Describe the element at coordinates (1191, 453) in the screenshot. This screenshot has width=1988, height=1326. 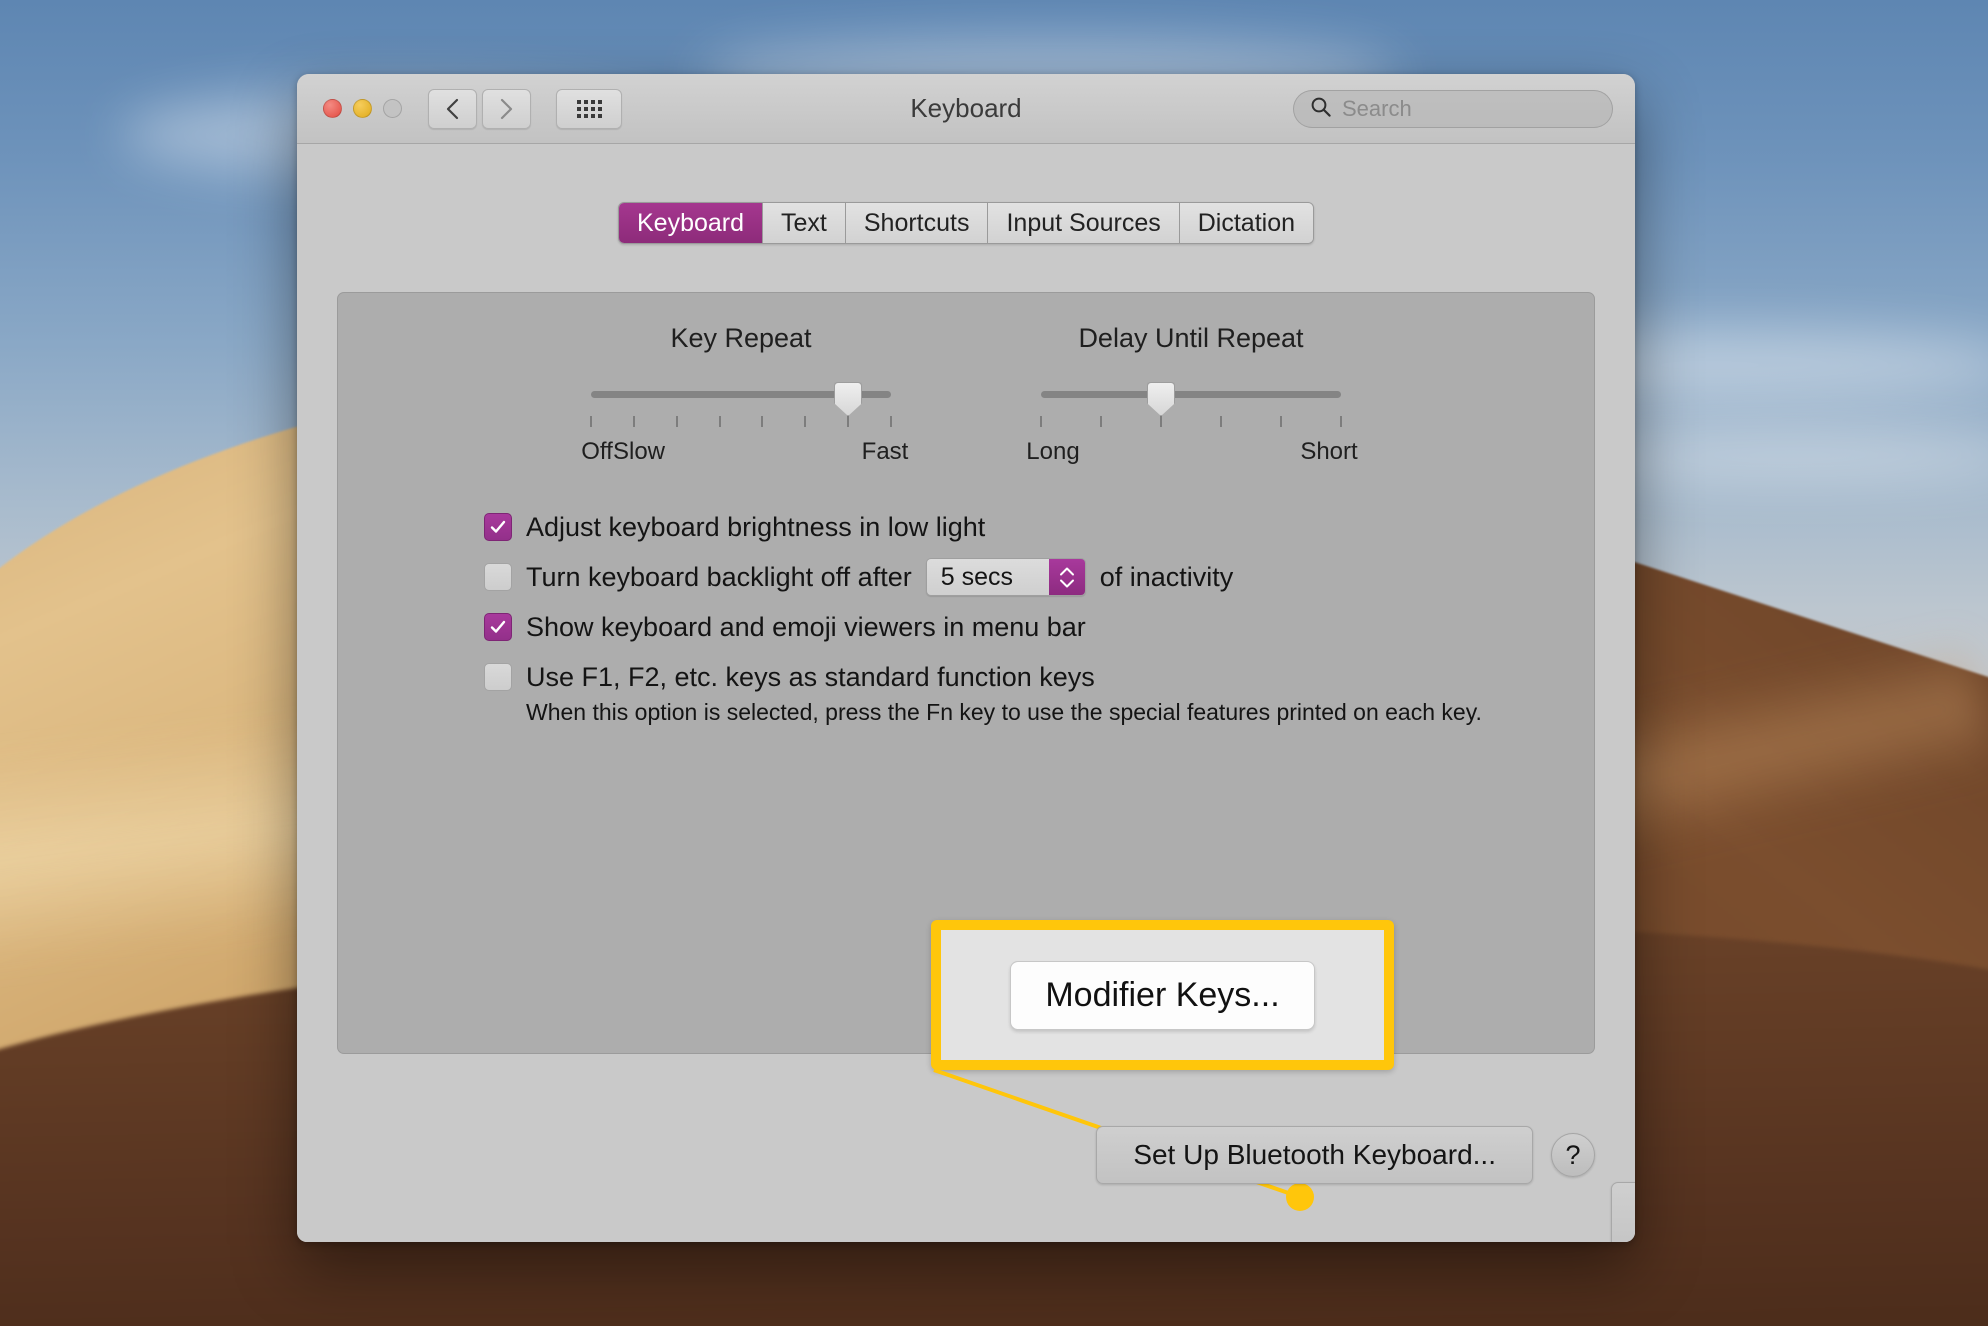
I see `delay-tick-labels: Long Short` at that location.